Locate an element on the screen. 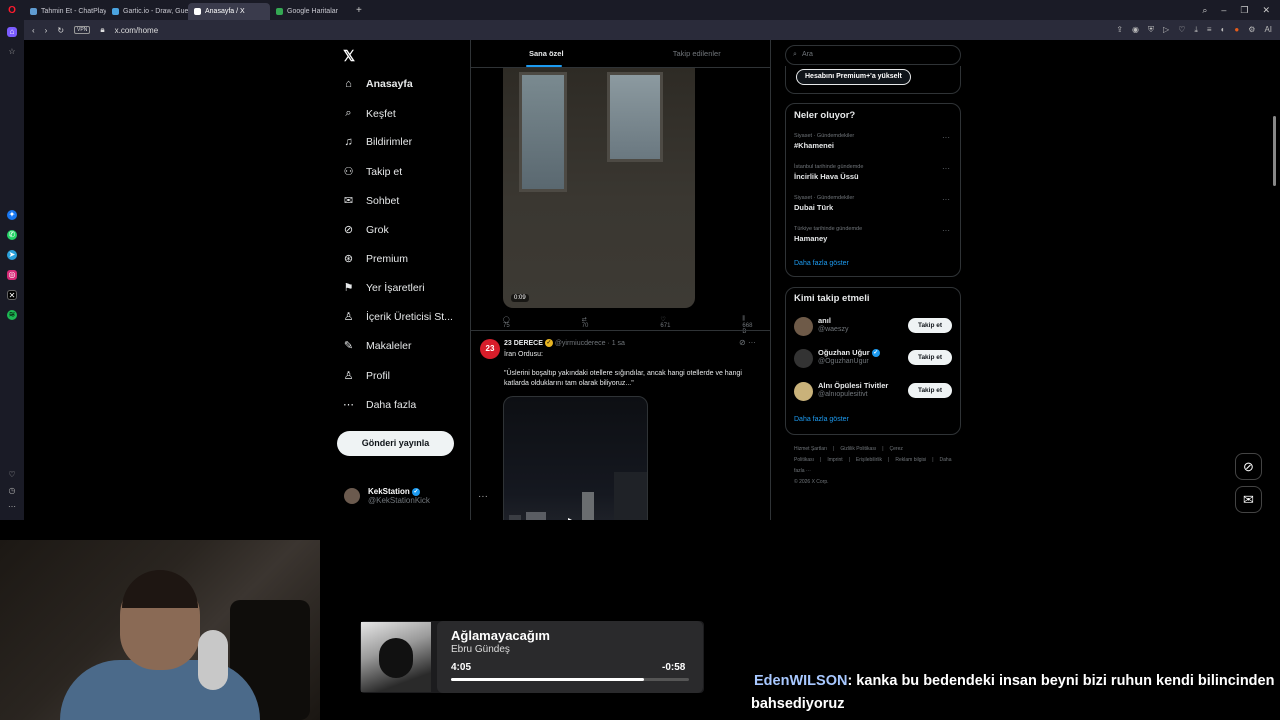  like-count: 671 is located at coordinates (665, 326).